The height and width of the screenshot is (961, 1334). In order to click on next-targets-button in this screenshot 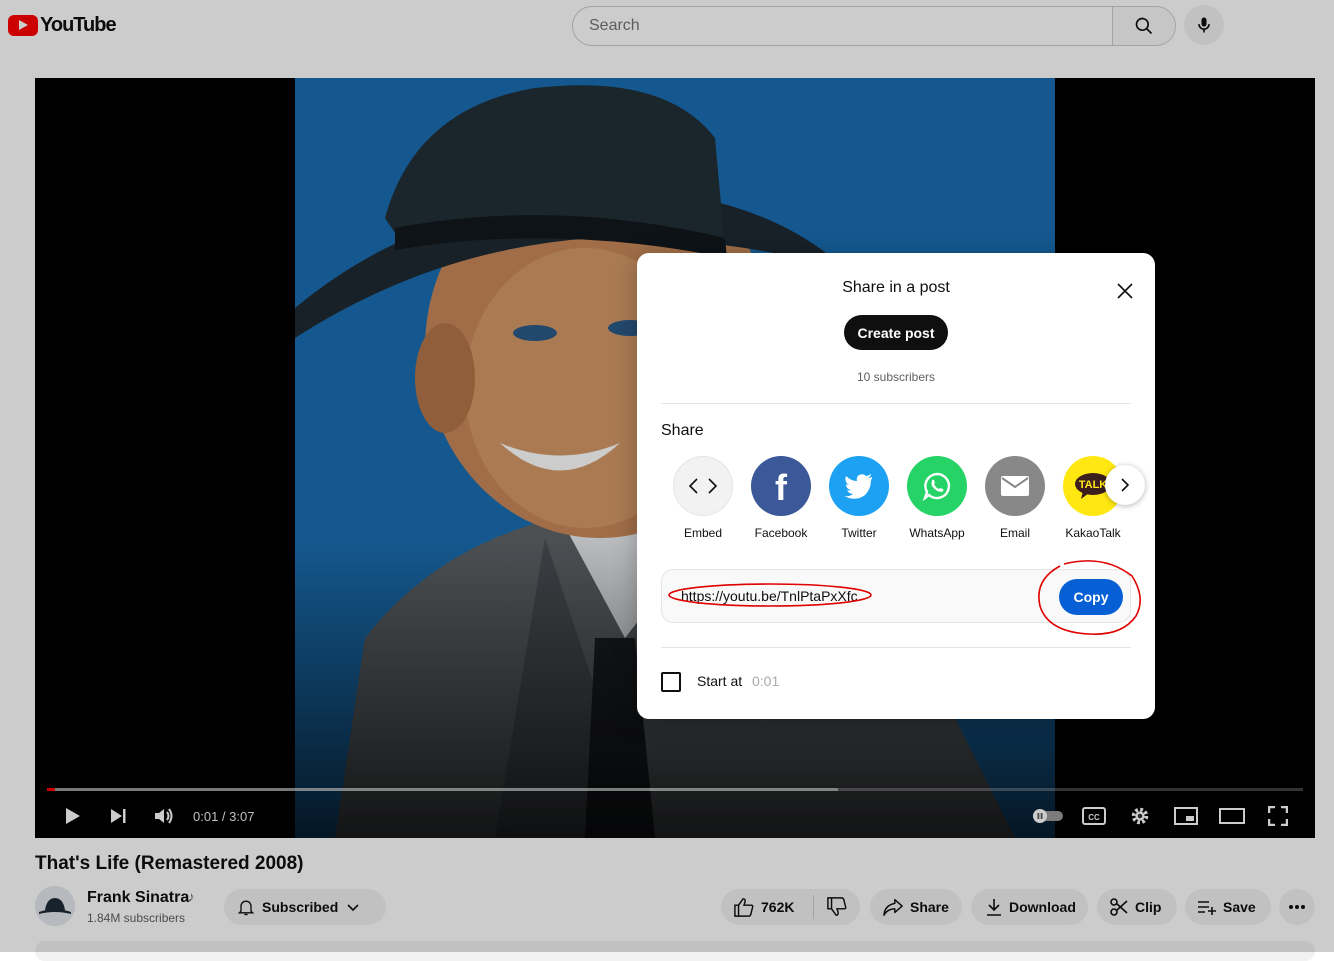, I will do `click(1125, 485)`.